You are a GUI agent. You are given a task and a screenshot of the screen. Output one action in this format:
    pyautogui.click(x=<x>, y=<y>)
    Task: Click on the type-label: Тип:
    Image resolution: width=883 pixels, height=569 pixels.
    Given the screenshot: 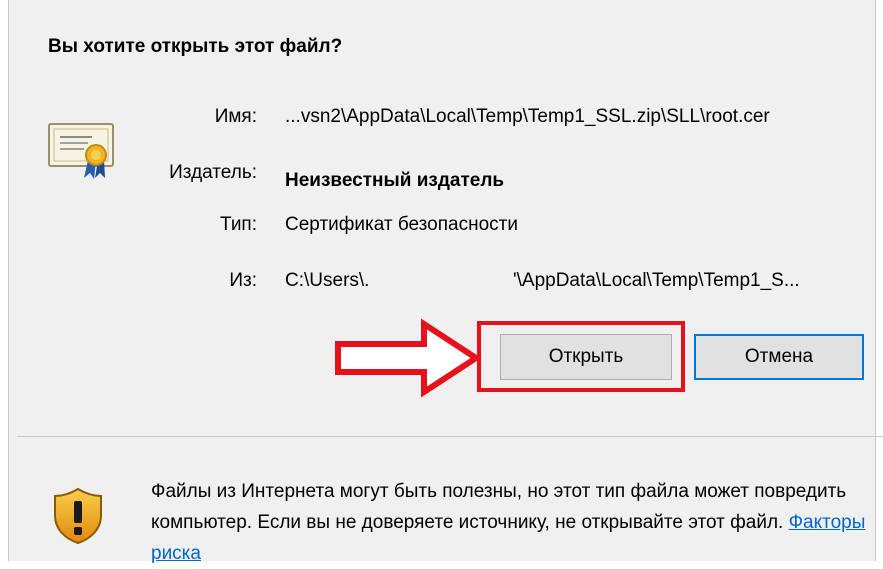 What is the action you would take?
    pyautogui.click(x=238, y=224)
    